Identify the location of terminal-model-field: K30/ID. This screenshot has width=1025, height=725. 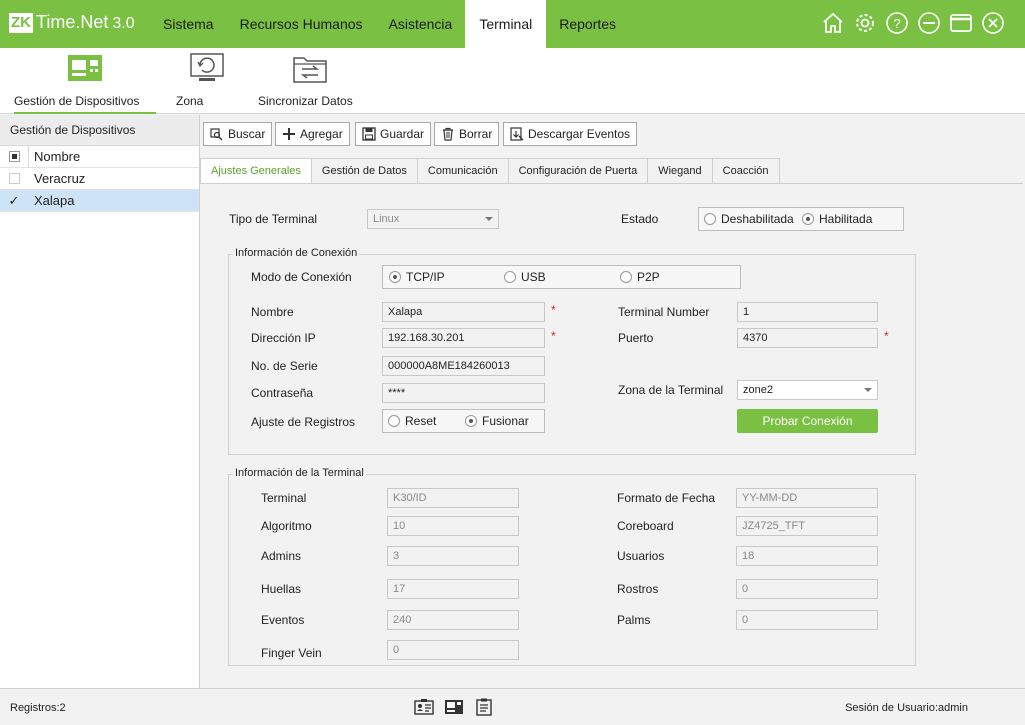
(453, 498).